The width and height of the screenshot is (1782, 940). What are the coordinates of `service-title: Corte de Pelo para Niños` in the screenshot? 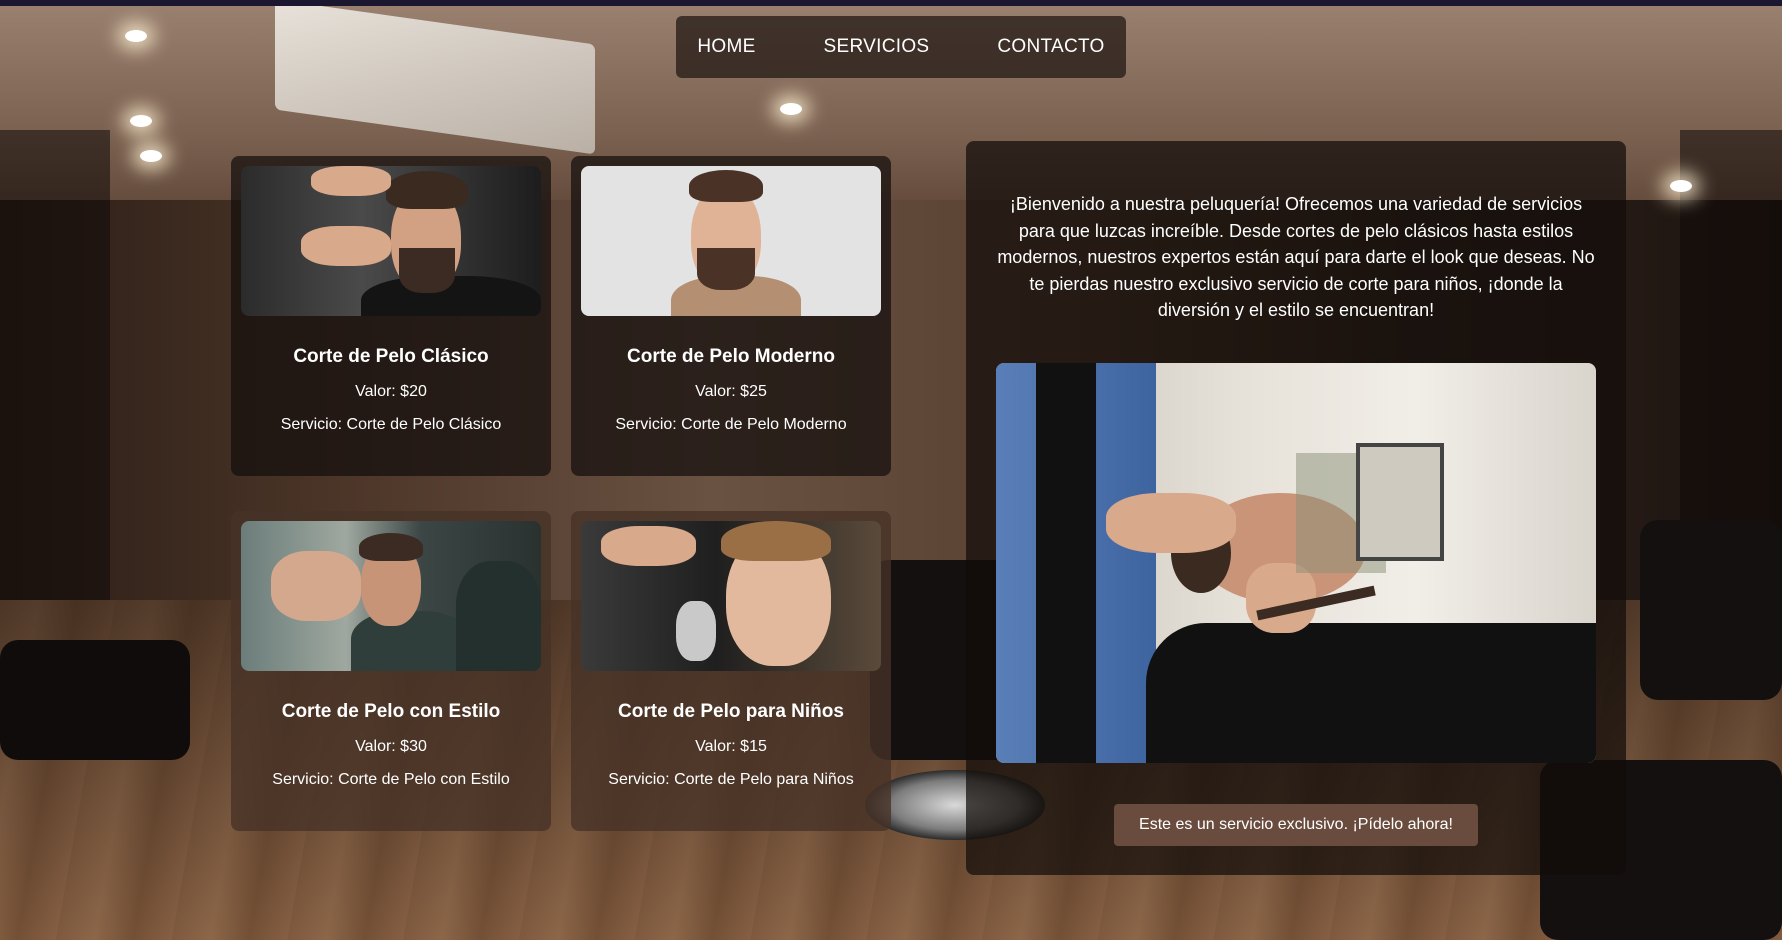 It's located at (731, 711).